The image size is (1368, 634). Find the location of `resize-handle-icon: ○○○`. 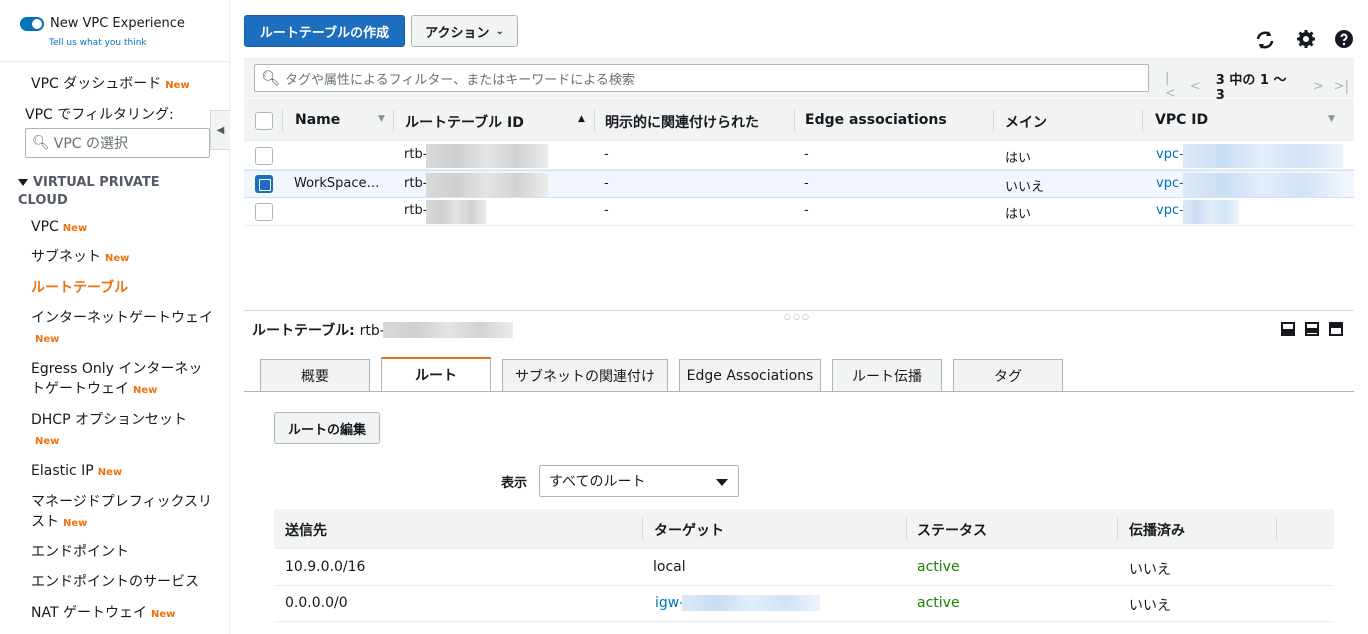

resize-handle-icon: ○○○ is located at coordinates (797, 316).